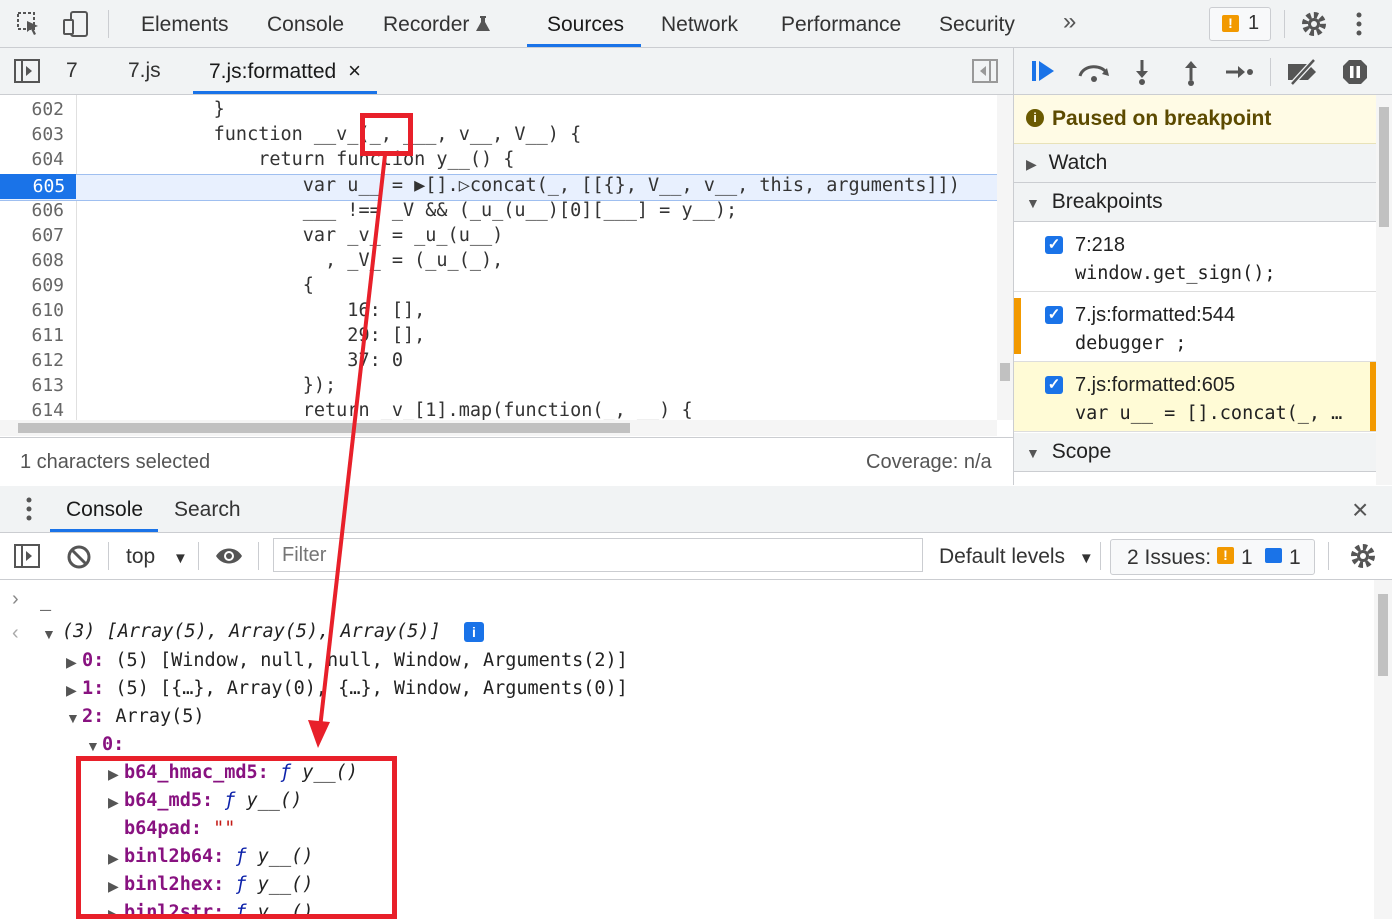  Describe the element at coordinates (985, 71) in the screenshot. I see `toggle-debugger-icon` at that location.